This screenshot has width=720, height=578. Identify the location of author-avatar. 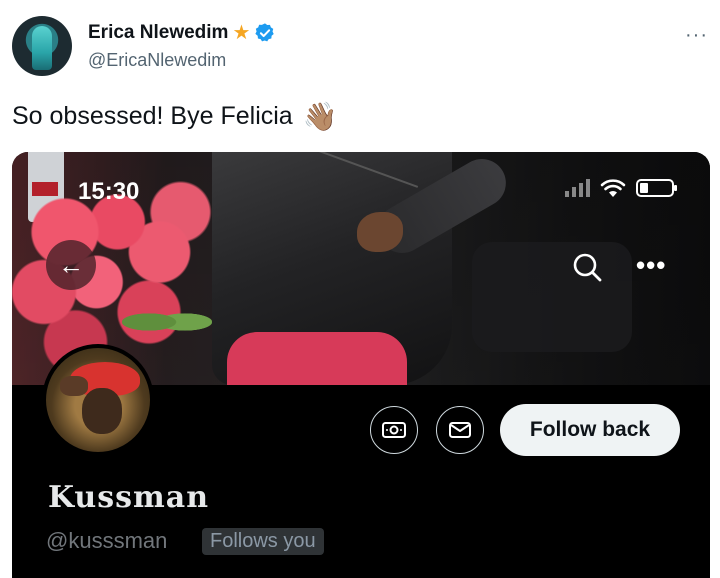
(42, 46).